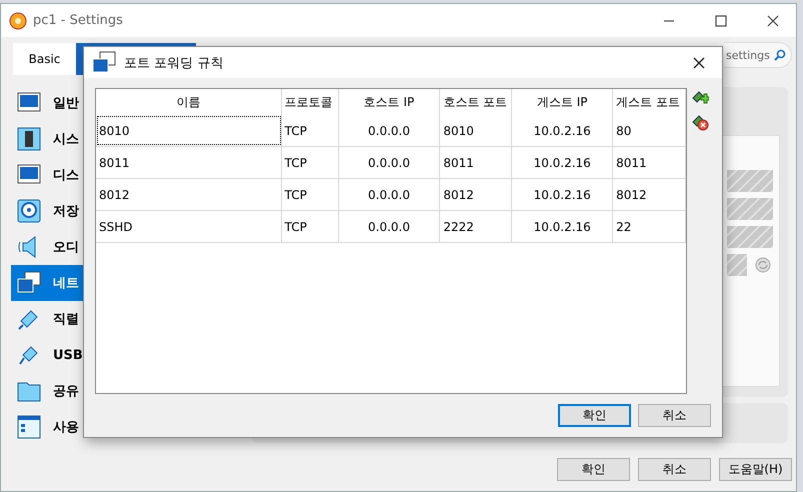  What do you see at coordinates (649, 130) in the screenshot?
I see `table-cell: 80` at bounding box center [649, 130].